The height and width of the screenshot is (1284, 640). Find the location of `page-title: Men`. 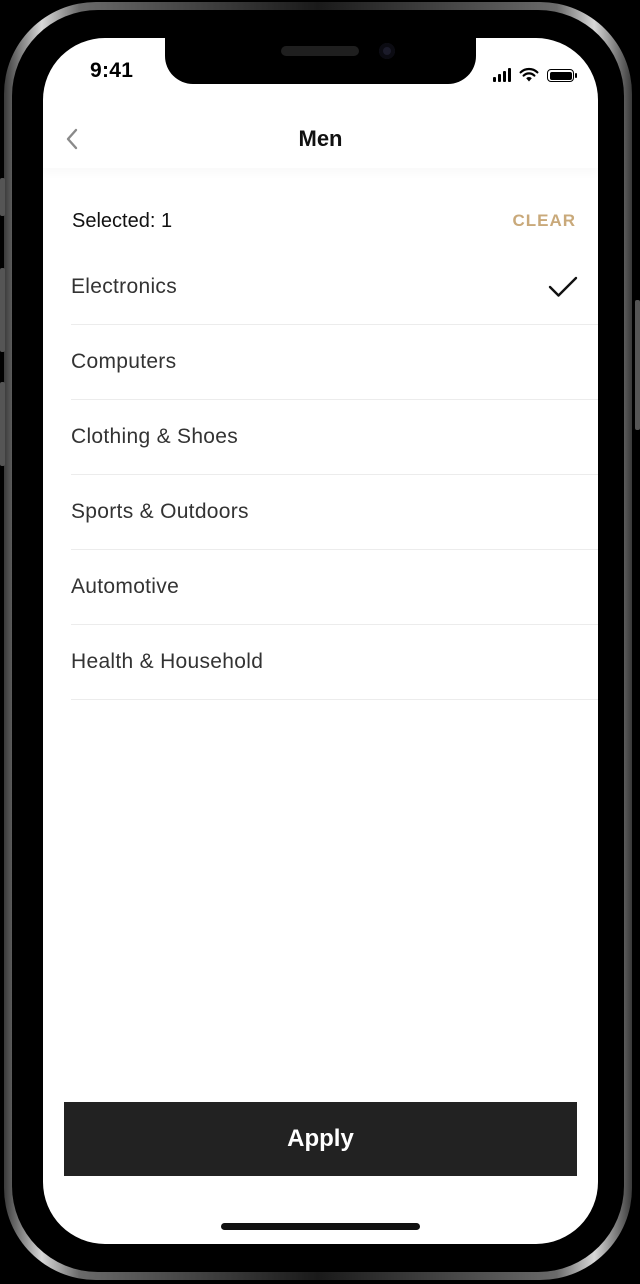

page-title: Men is located at coordinates (320, 138).